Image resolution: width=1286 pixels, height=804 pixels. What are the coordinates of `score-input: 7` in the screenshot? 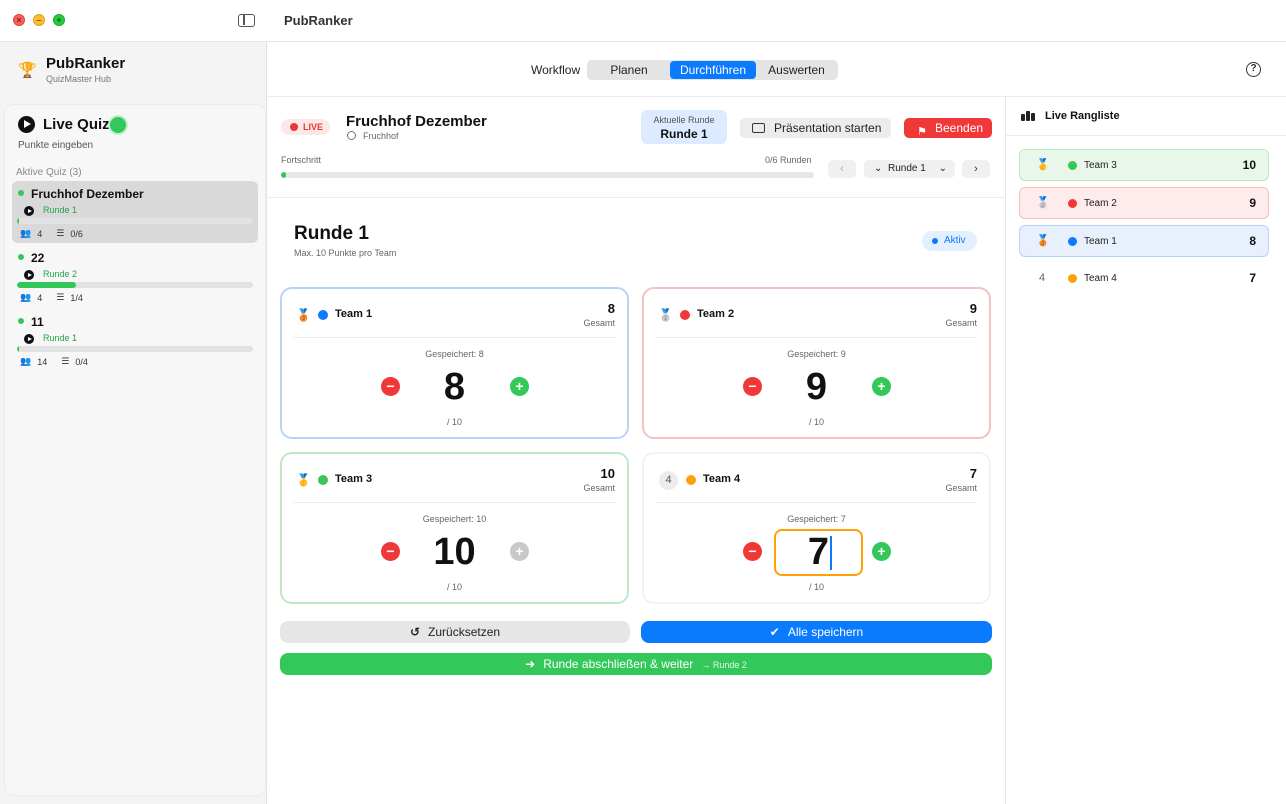 It's located at (818, 552).